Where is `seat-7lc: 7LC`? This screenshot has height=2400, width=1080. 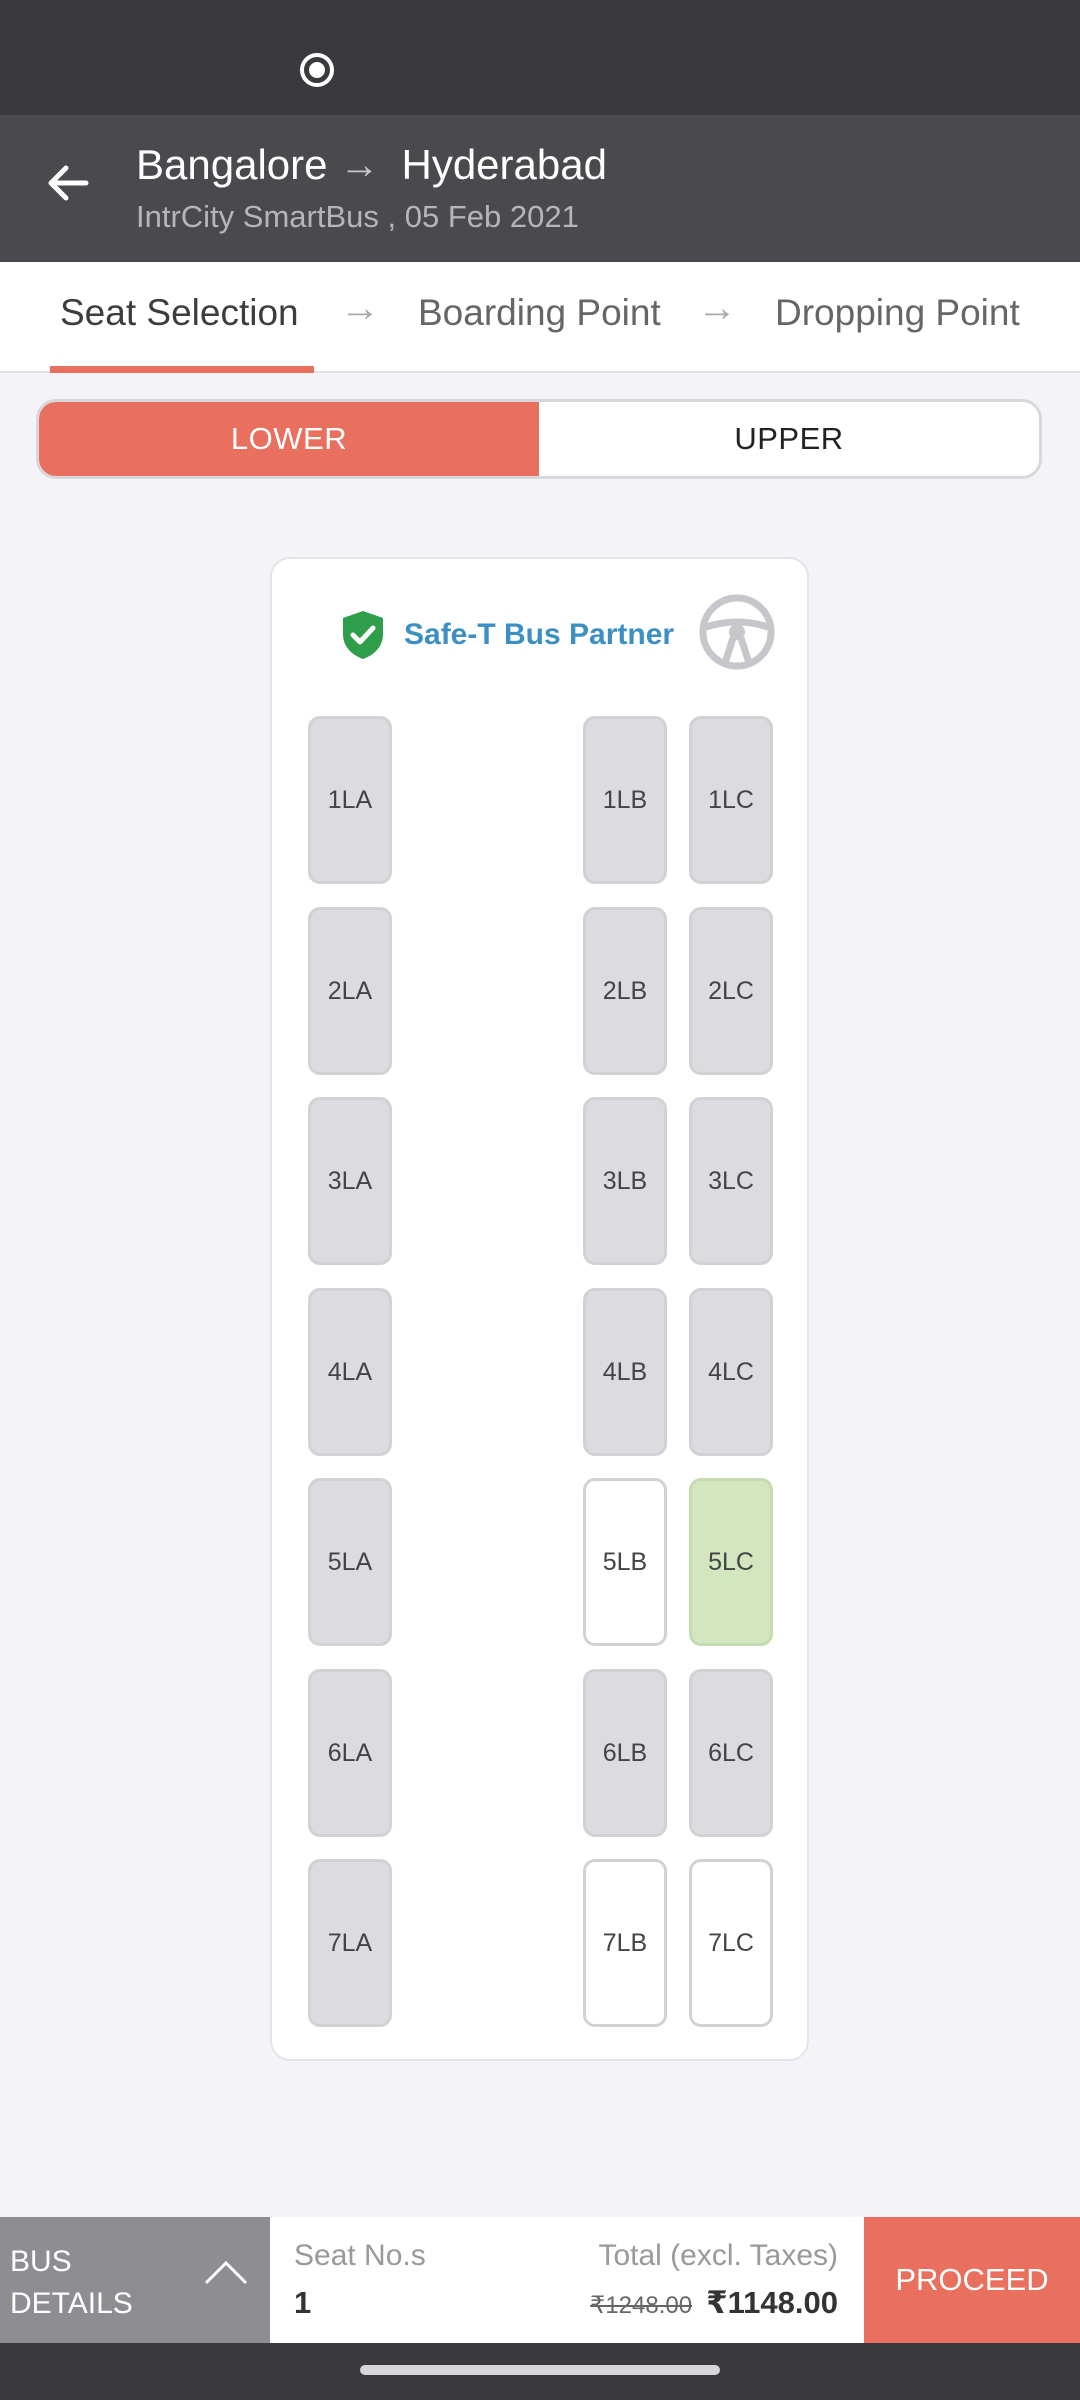
seat-7lc: 7LC is located at coordinates (731, 1943).